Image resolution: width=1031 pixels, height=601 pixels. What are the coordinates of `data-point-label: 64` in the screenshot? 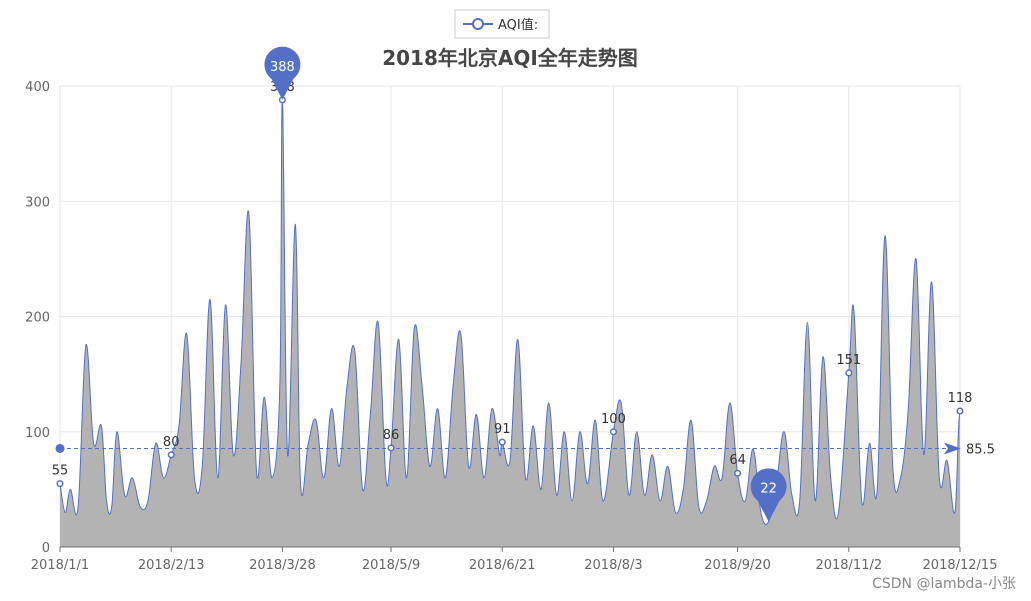 It's located at (737, 460).